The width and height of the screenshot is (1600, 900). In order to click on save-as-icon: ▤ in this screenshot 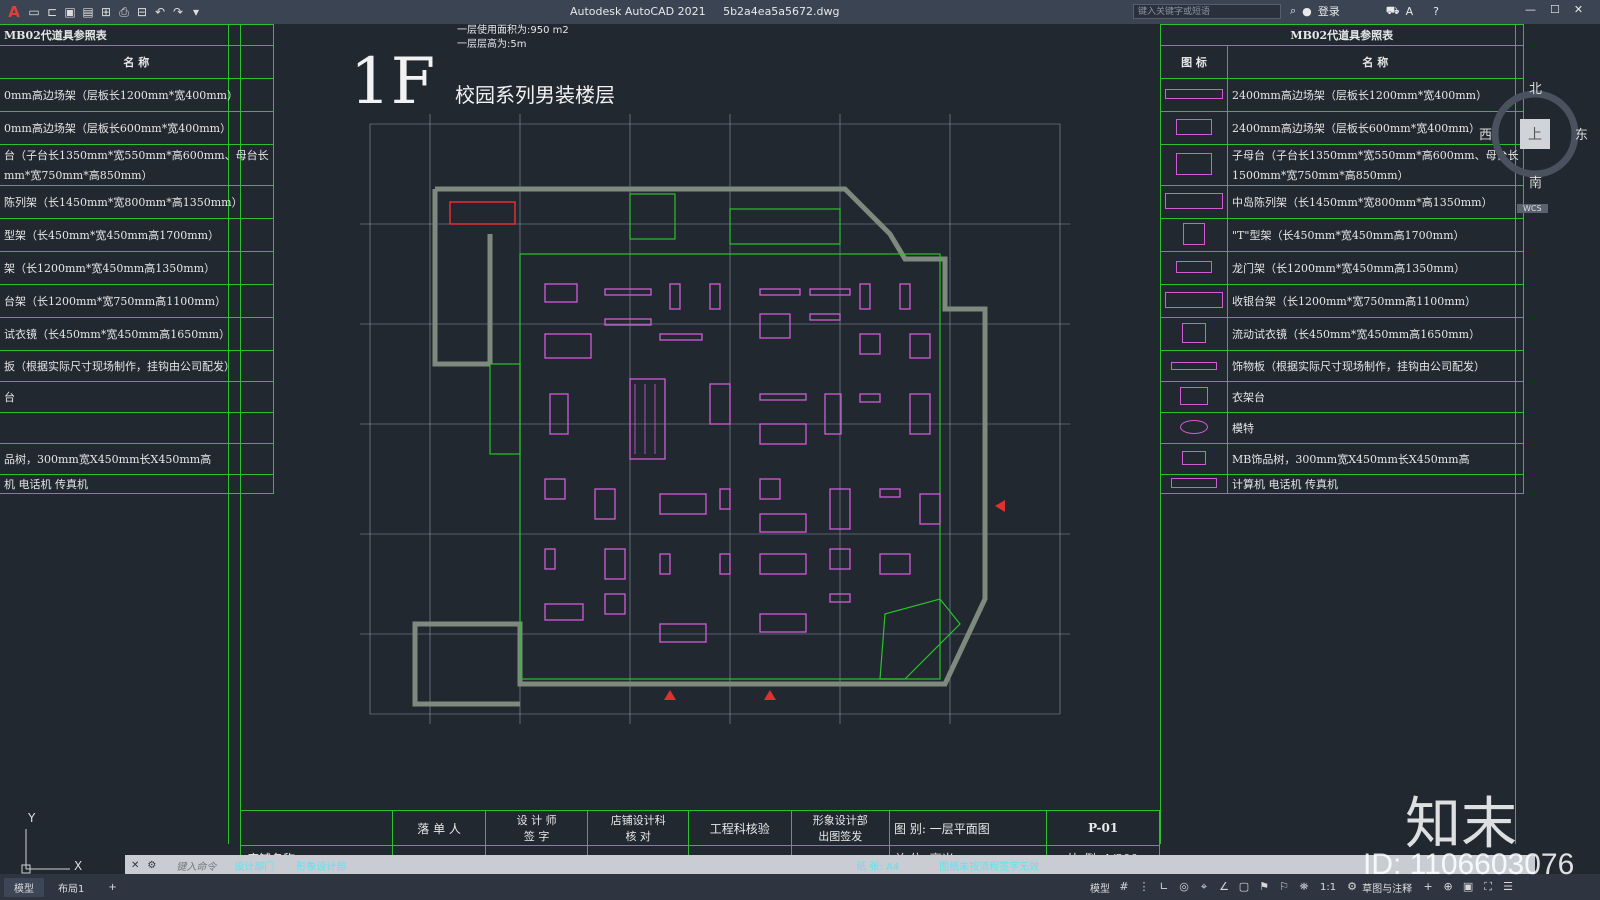, I will do `click(88, 12)`.